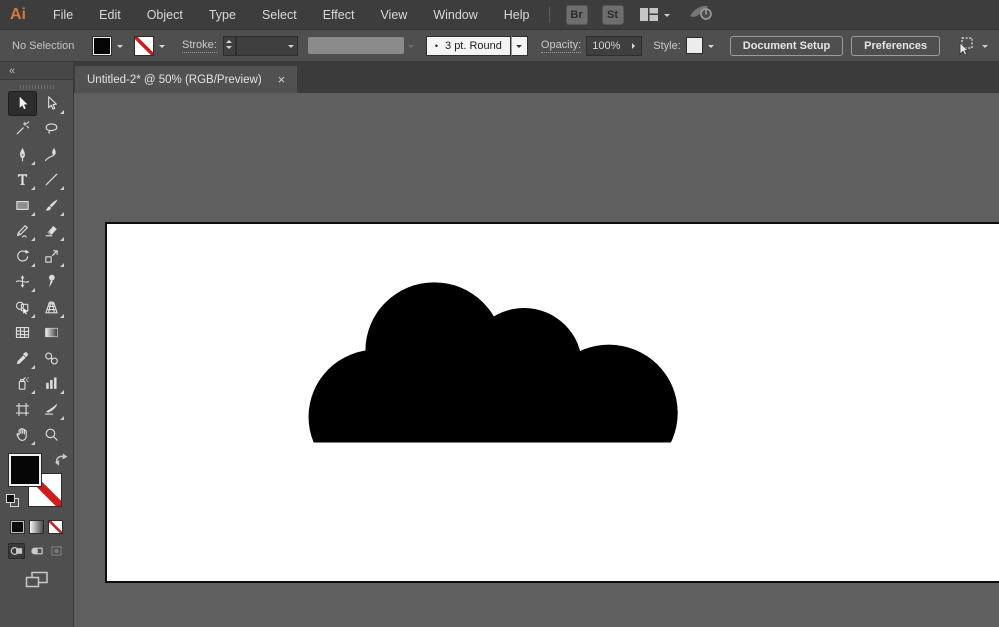 The image size is (999, 627). What do you see at coordinates (22, 231) in the screenshot?
I see `shaper-tool` at bounding box center [22, 231].